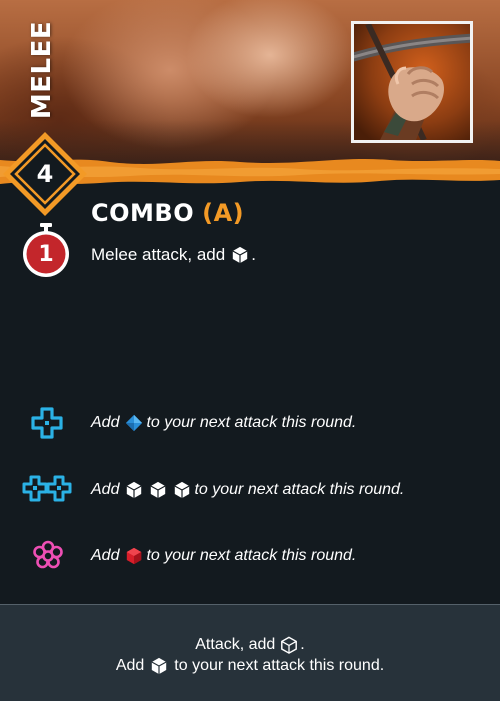 This screenshot has height=701, width=500. What do you see at coordinates (289, 645) in the screenshot?
I see `outline-die-icon` at bounding box center [289, 645].